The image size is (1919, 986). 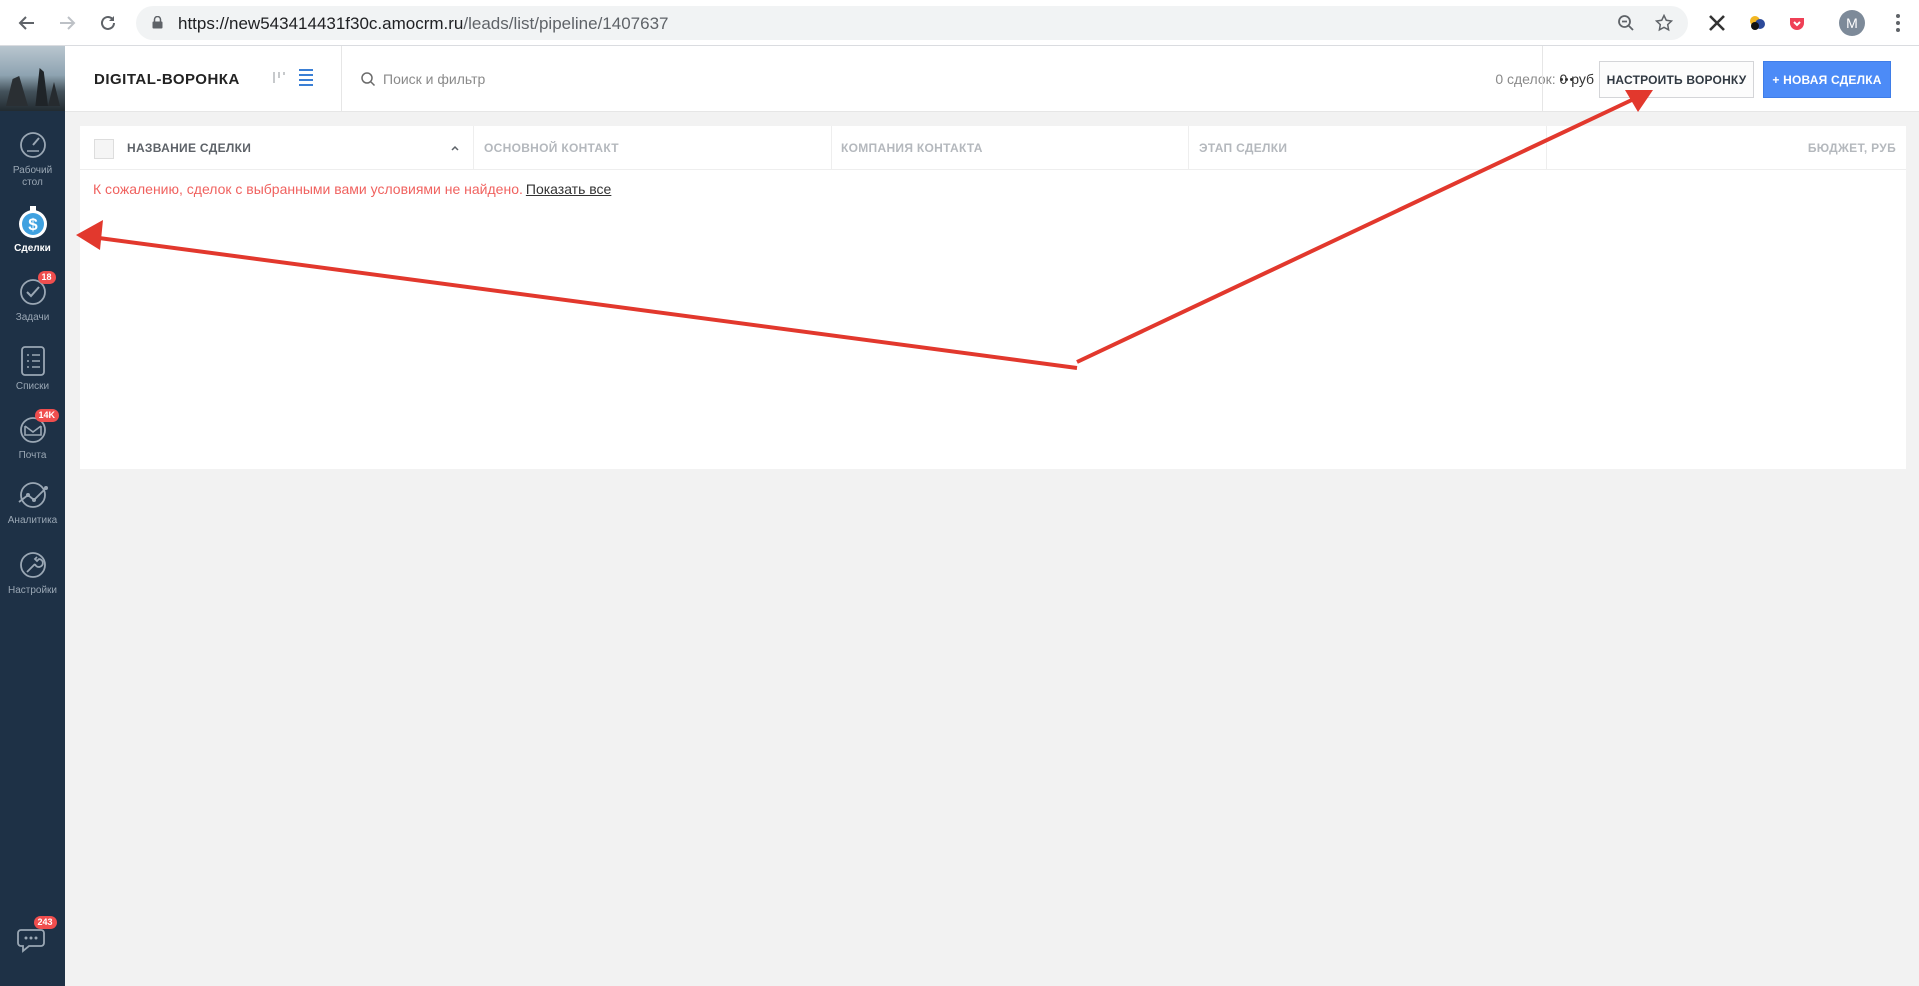 I want to click on sidebar-item-dashboard: Рабочий стол, so click(x=32, y=158).